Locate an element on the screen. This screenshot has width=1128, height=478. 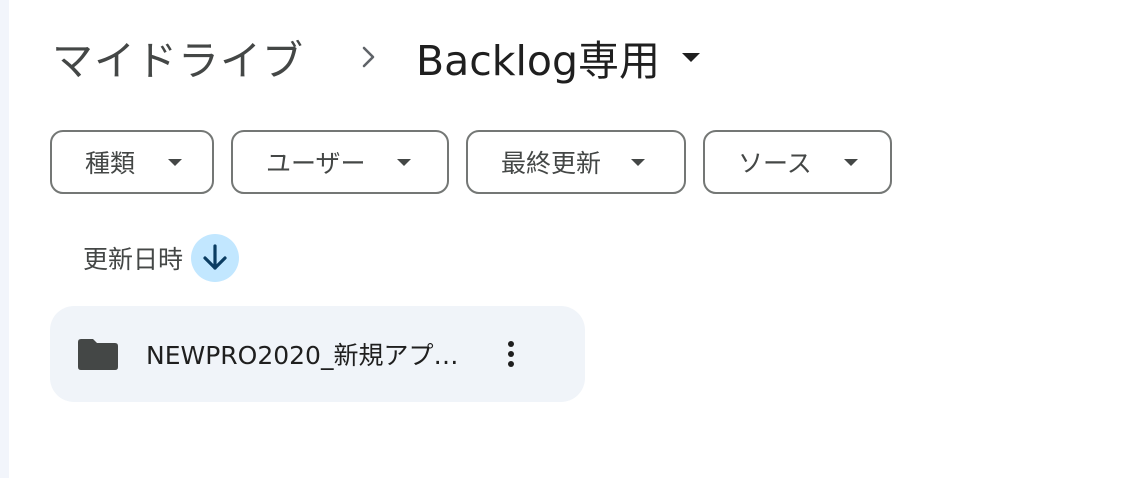
more-actions-button is located at coordinates (511, 354).